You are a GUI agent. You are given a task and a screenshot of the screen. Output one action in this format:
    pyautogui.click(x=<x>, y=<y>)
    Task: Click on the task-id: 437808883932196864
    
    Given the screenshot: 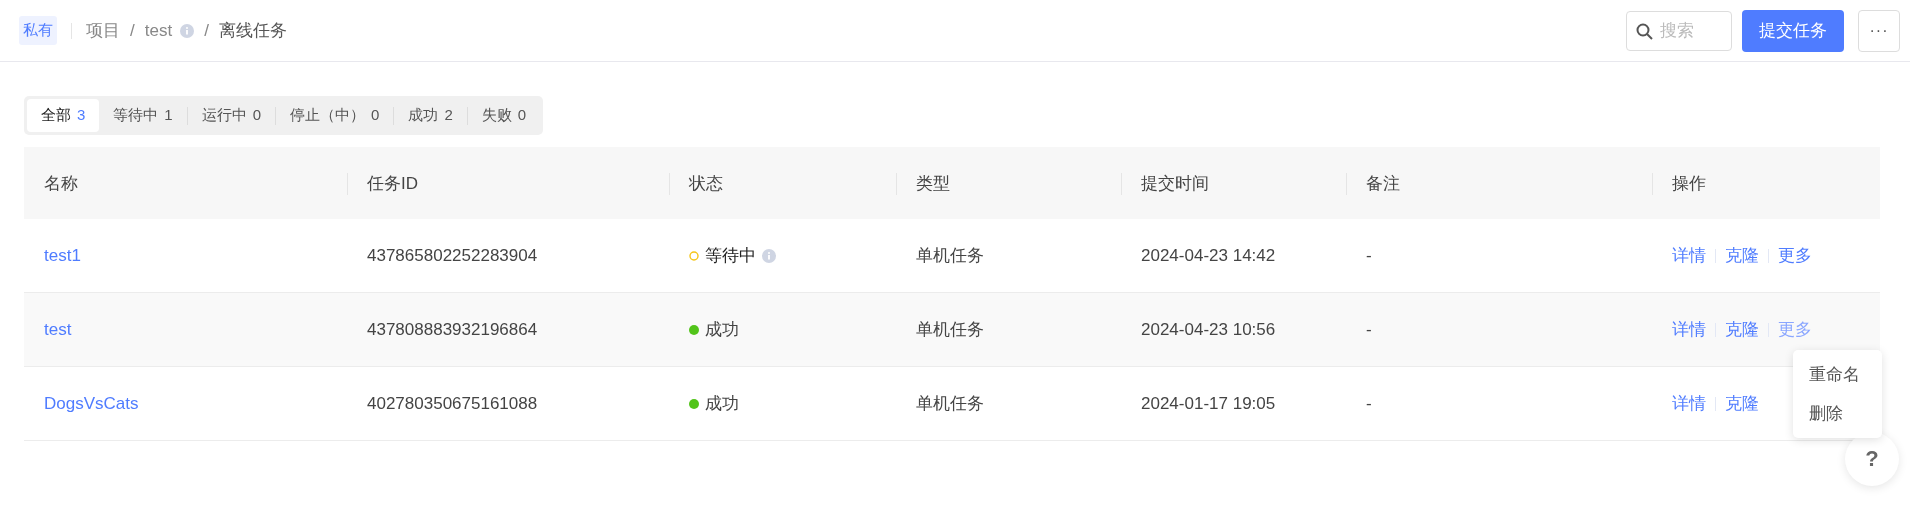 What is the action you would take?
    pyautogui.click(x=452, y=329)
    